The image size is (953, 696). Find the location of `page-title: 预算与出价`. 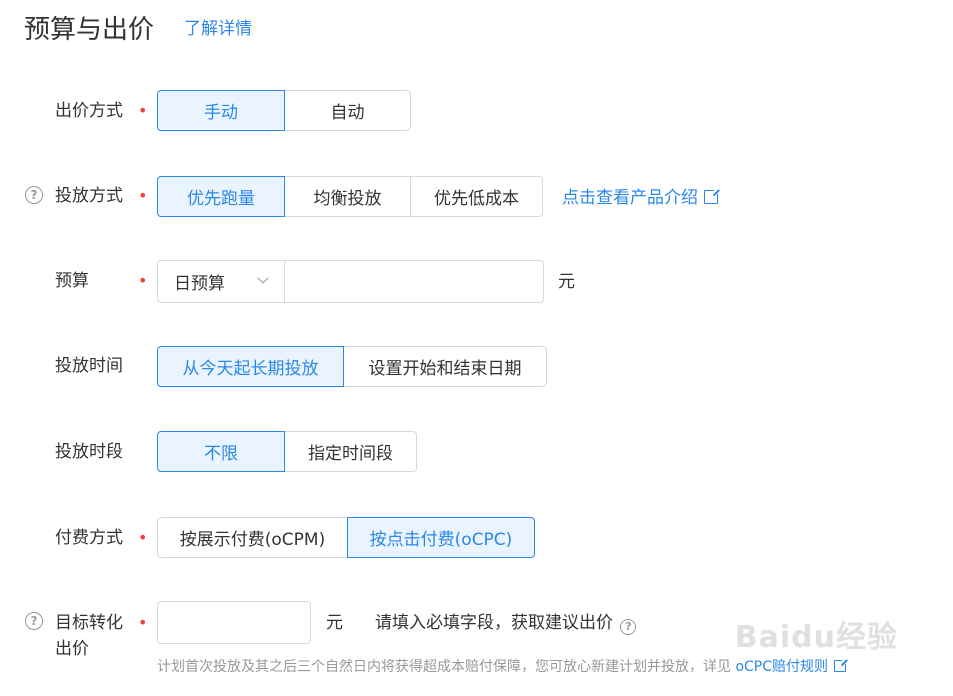

page-title: 预算与出价 is located at coordinates (89, 30).